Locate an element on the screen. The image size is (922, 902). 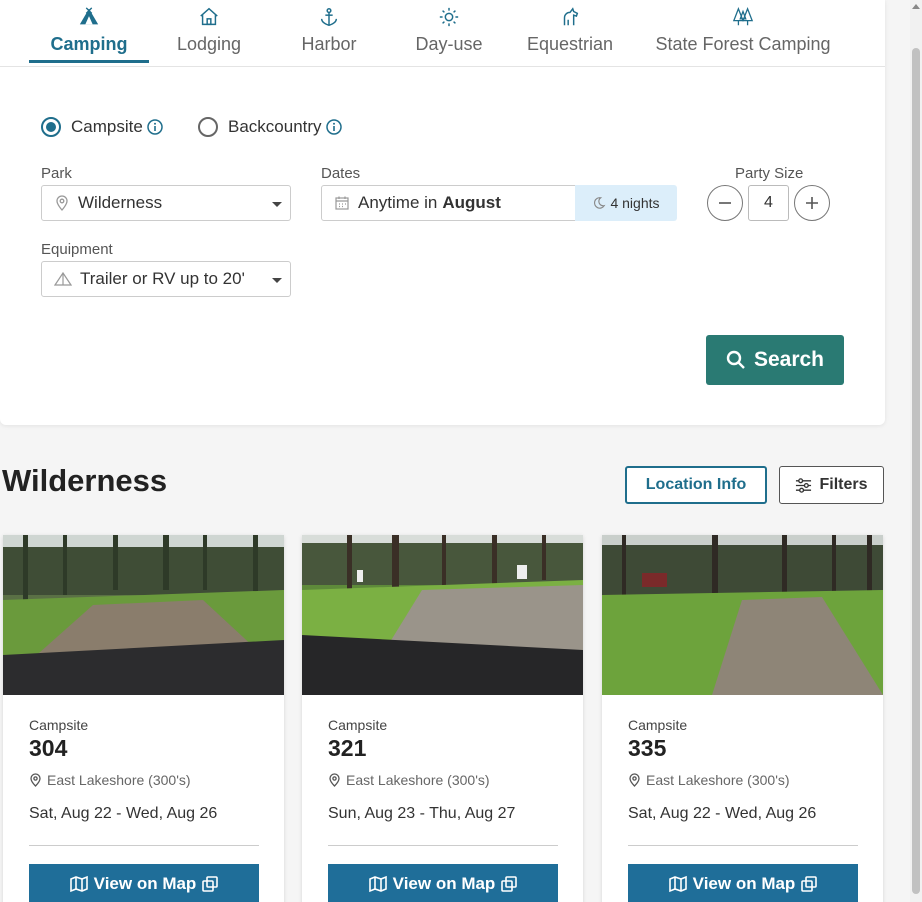
party-size-input: 4 is located at coordinates (768, 203).